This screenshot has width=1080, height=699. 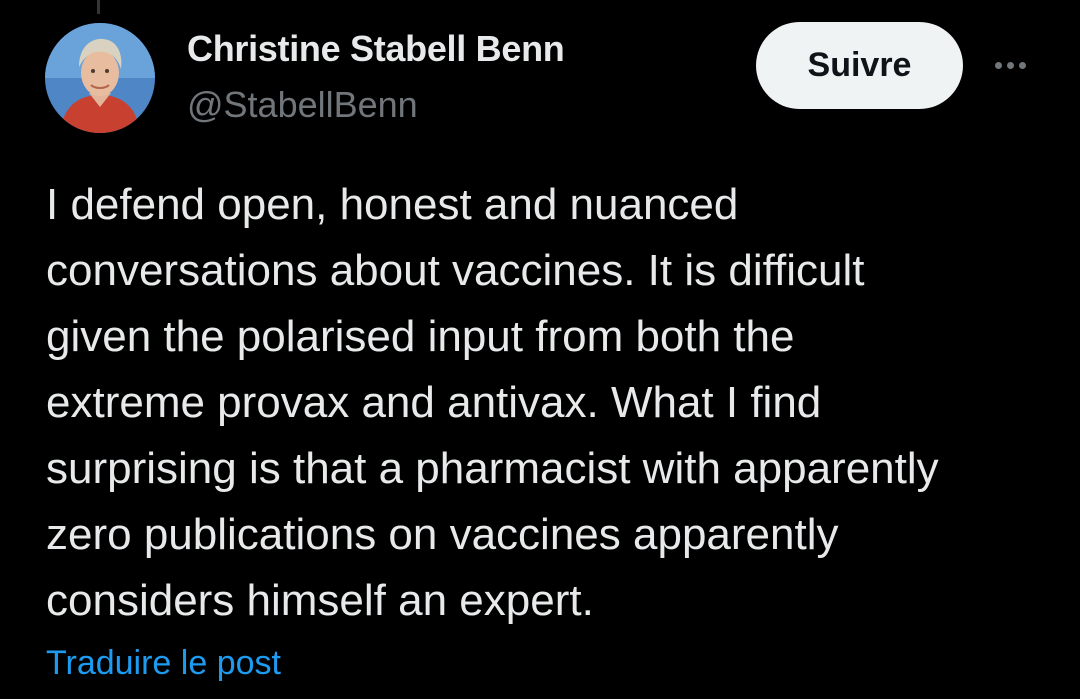 What do you see at coordinates (376, 49) in the screenshot?
I see `author-display-name: Christine Stabell Benn` at bounding box center [376, 49].